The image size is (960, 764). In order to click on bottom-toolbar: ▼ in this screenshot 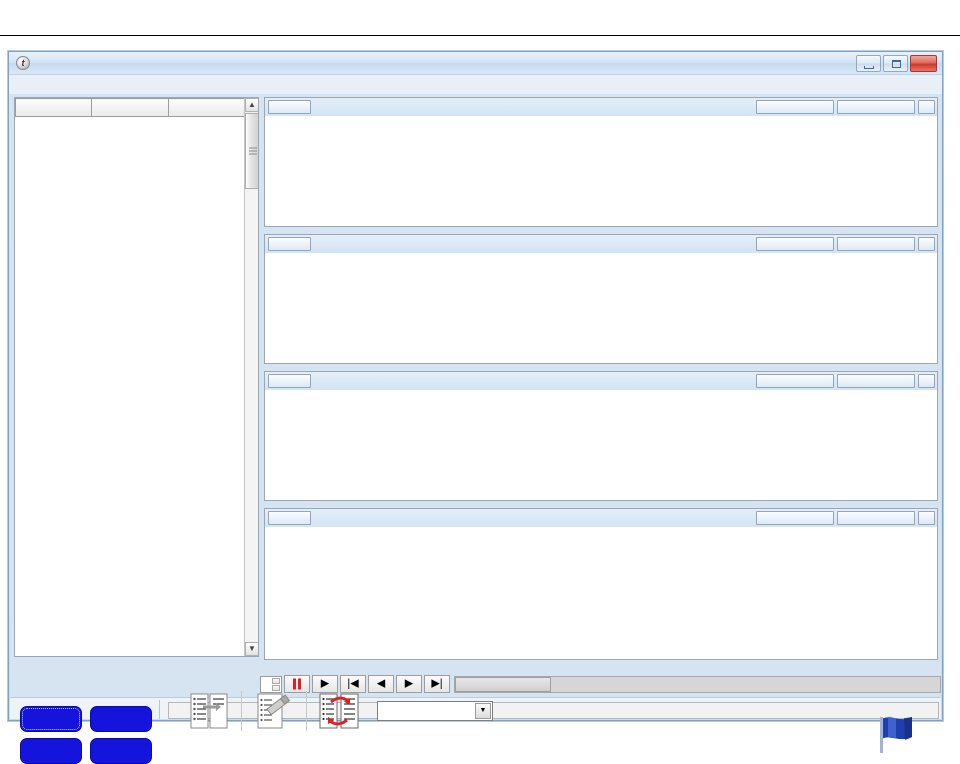, I will do `click(475, 727)`.